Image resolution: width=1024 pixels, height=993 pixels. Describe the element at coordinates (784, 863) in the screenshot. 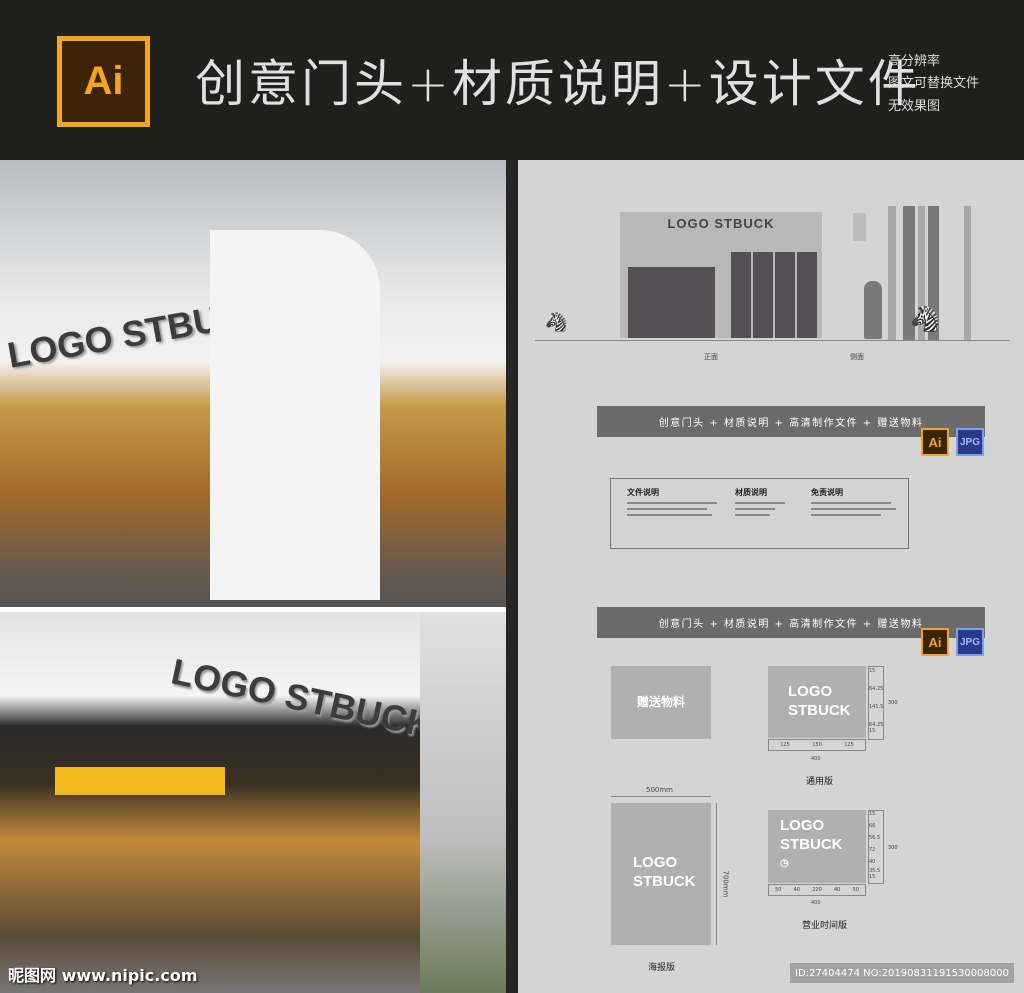

I see `clock-icon: ◷` at that location.